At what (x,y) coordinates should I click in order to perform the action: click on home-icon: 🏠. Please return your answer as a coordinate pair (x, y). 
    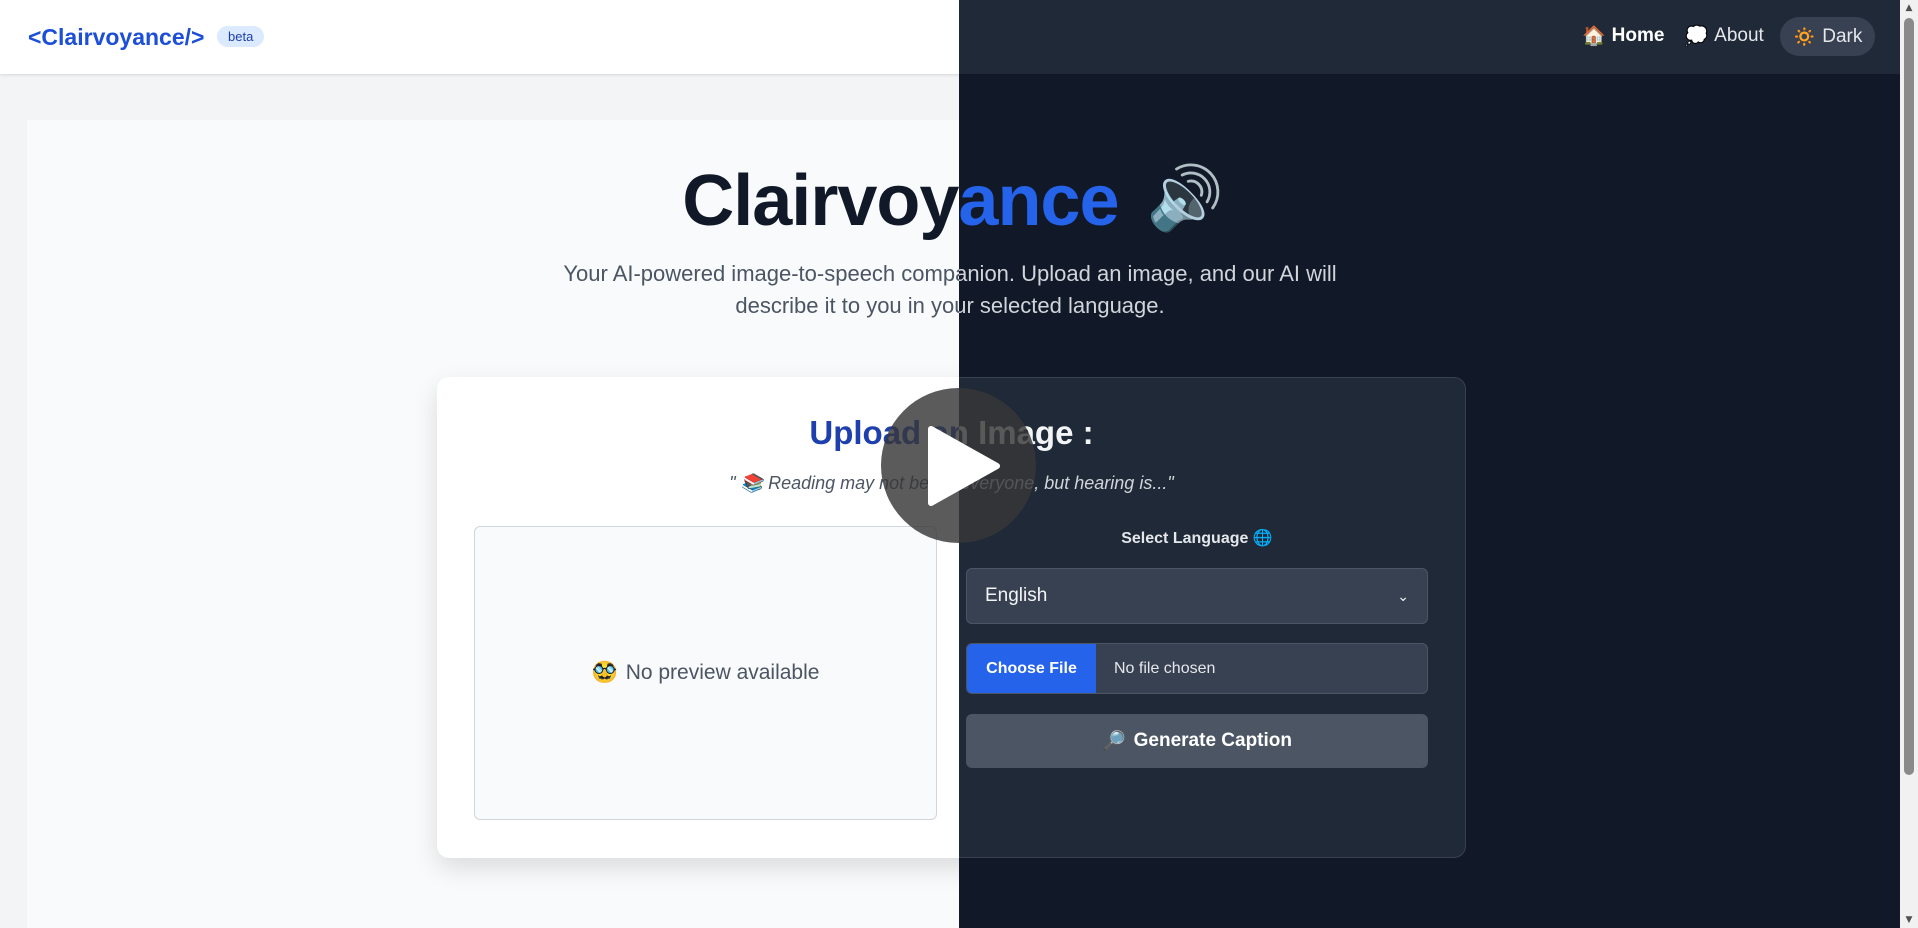
    Looking at the image, I should click on (1594, 36).